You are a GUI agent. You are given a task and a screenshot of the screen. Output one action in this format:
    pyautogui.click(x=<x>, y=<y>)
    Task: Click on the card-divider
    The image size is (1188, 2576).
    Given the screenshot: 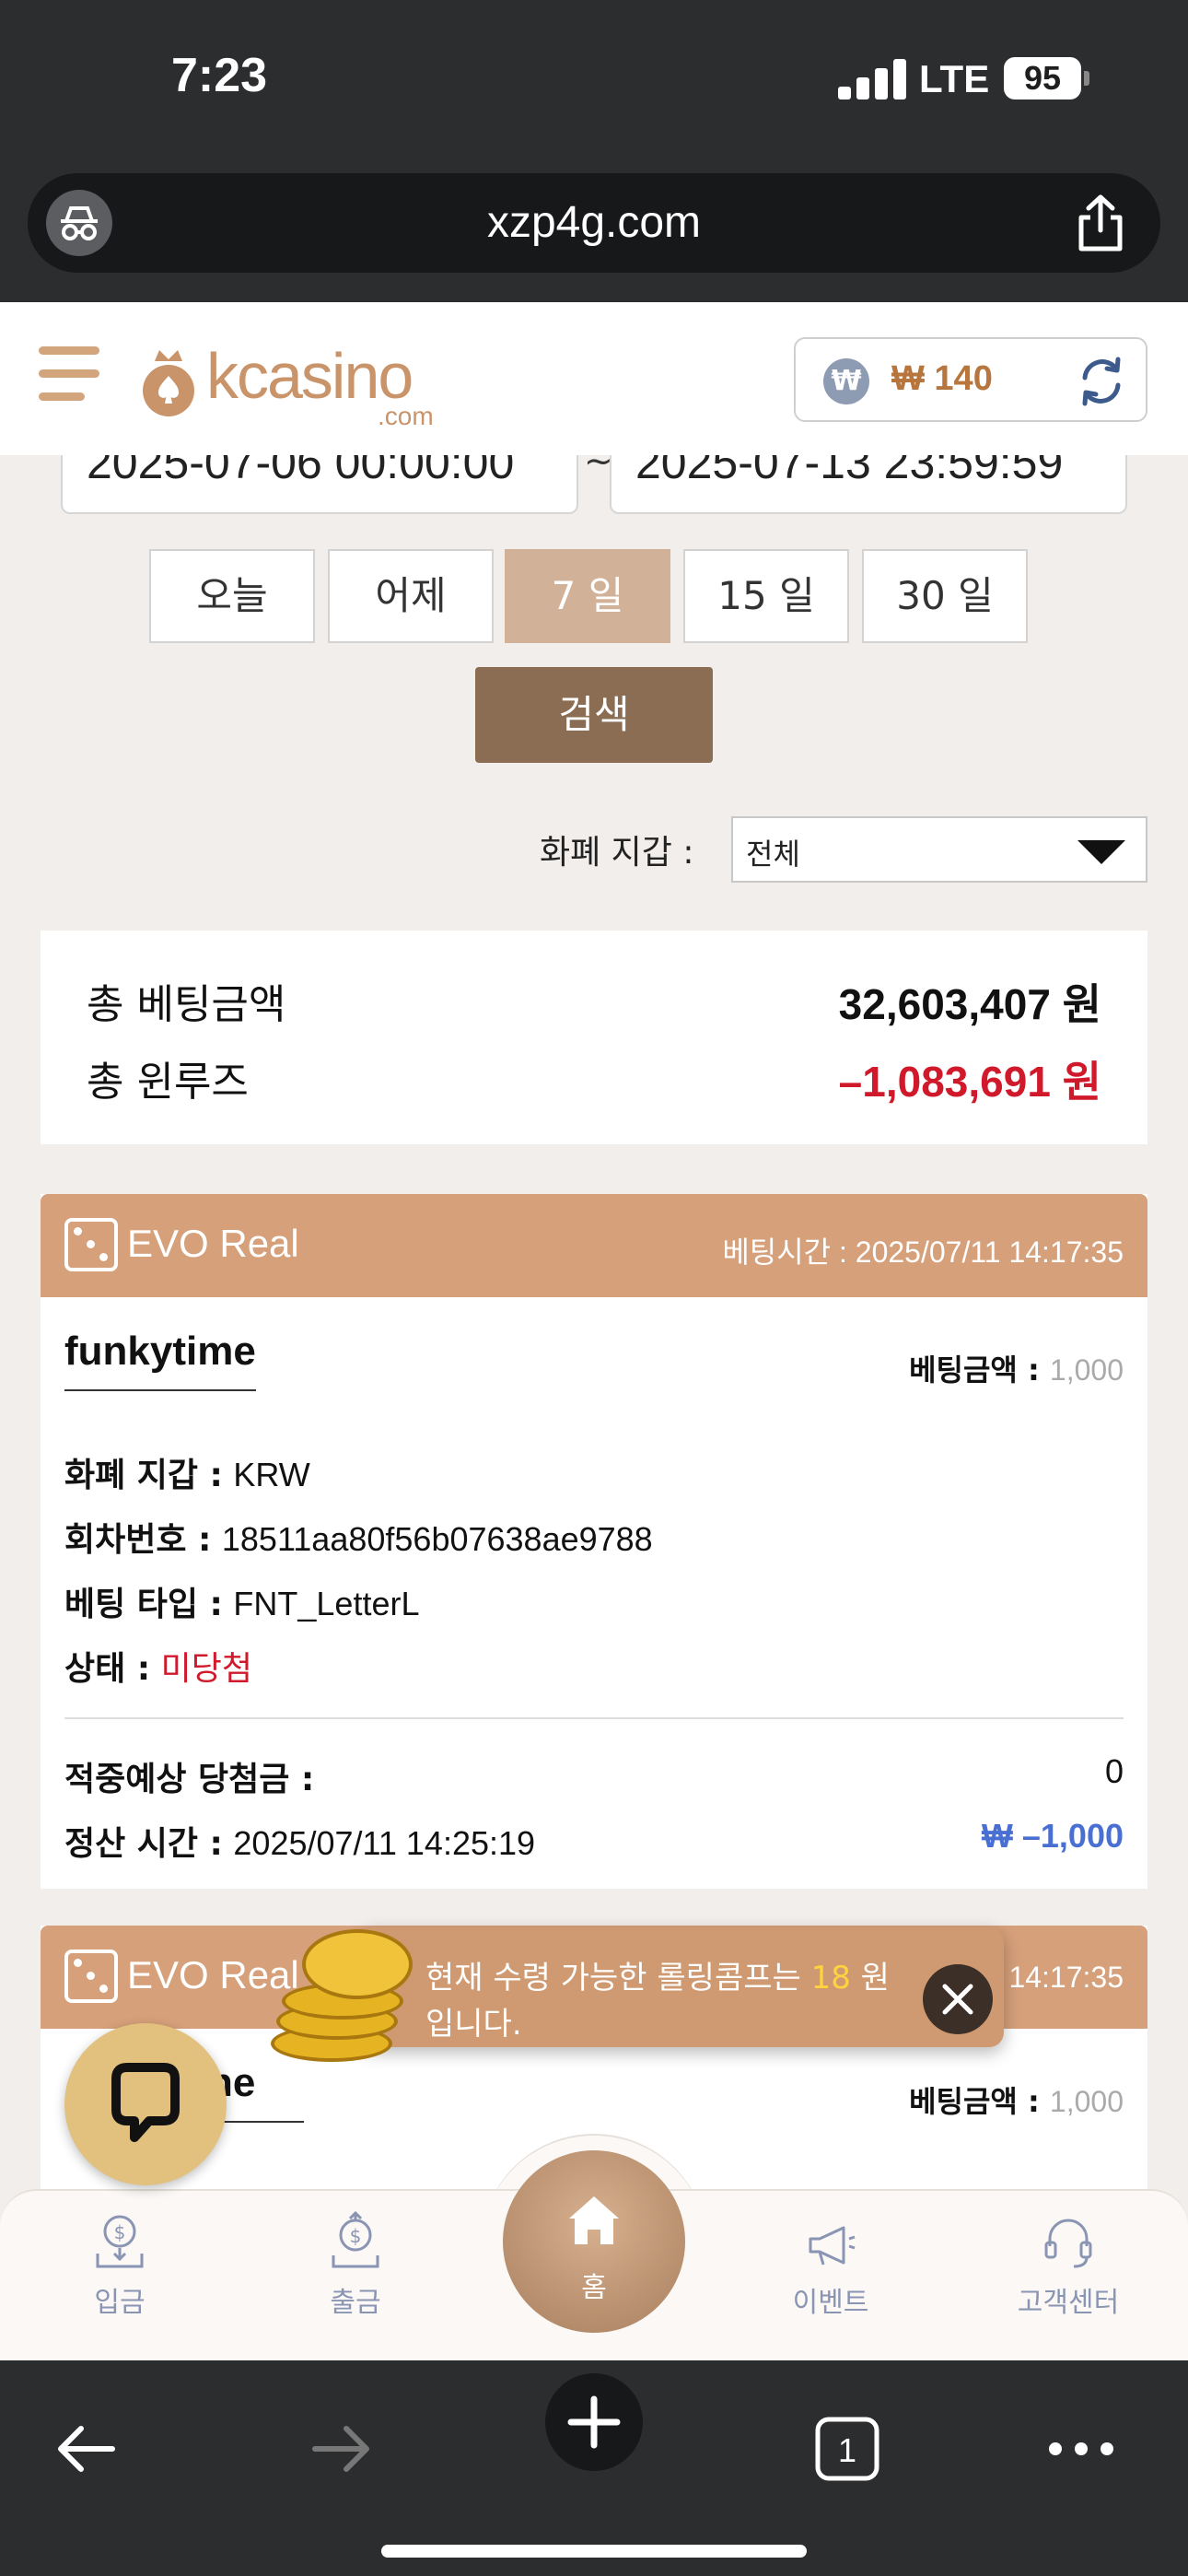 What is the action you would take?
    pyautogui.click(x=594, y=1718)
    